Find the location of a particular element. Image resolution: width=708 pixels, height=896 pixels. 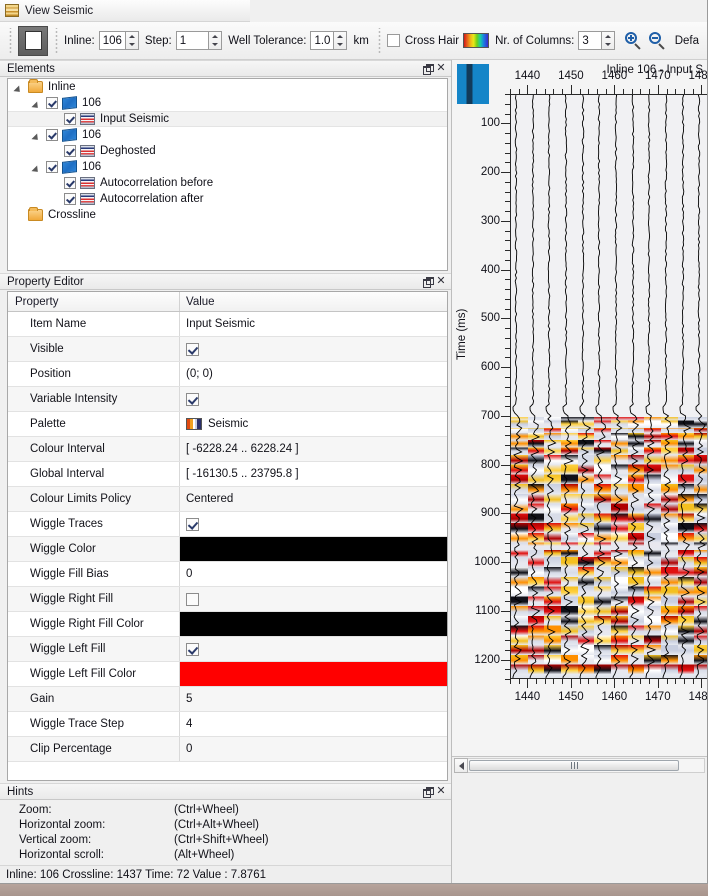

scroll-left-arrow-icon is located at coordinates (461, 765).